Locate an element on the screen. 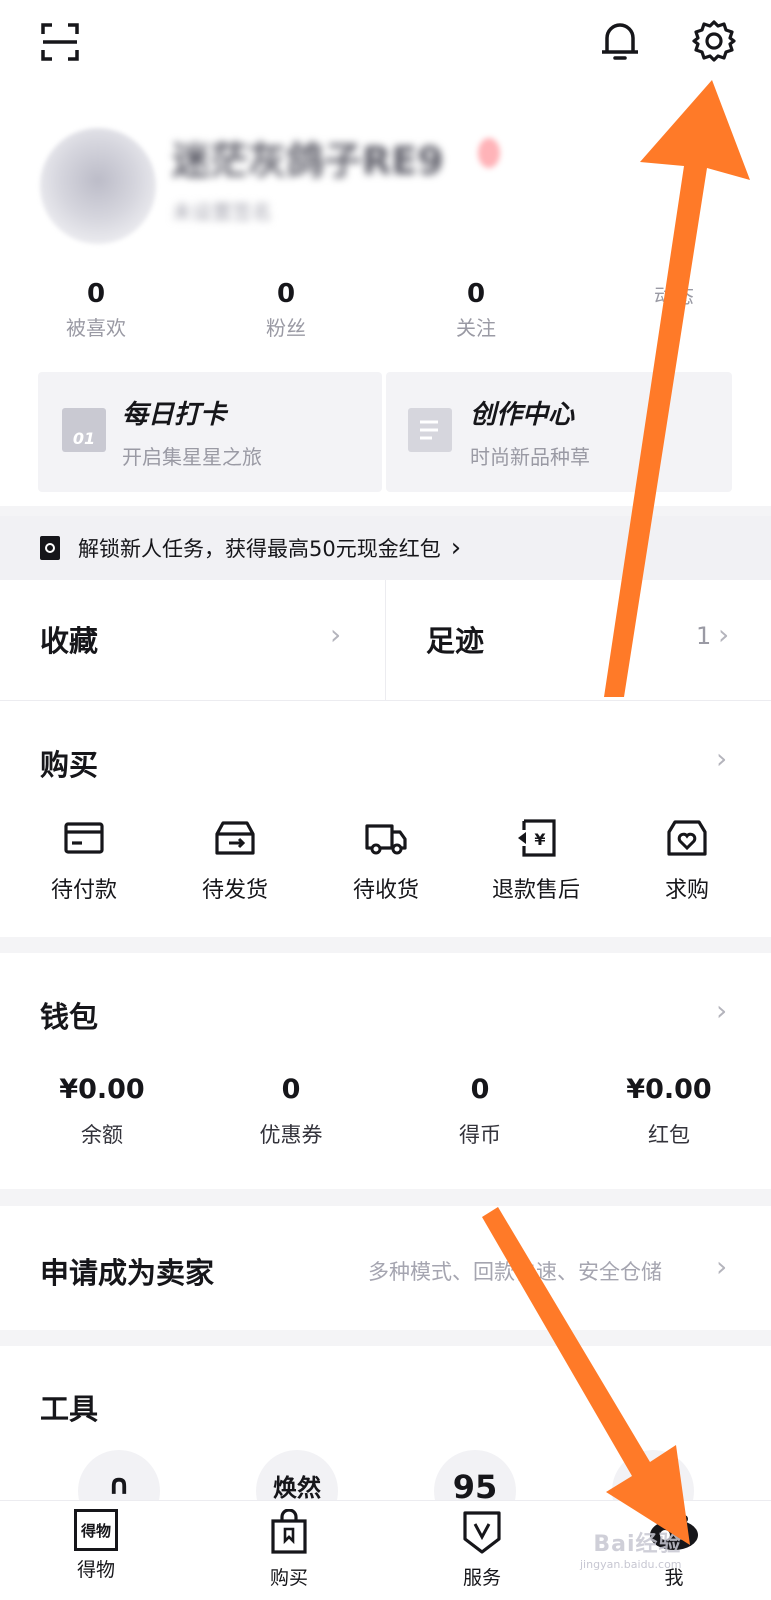  wallet-red-packet: ¥0.00 红包 is located at coordinates (669, 1111).